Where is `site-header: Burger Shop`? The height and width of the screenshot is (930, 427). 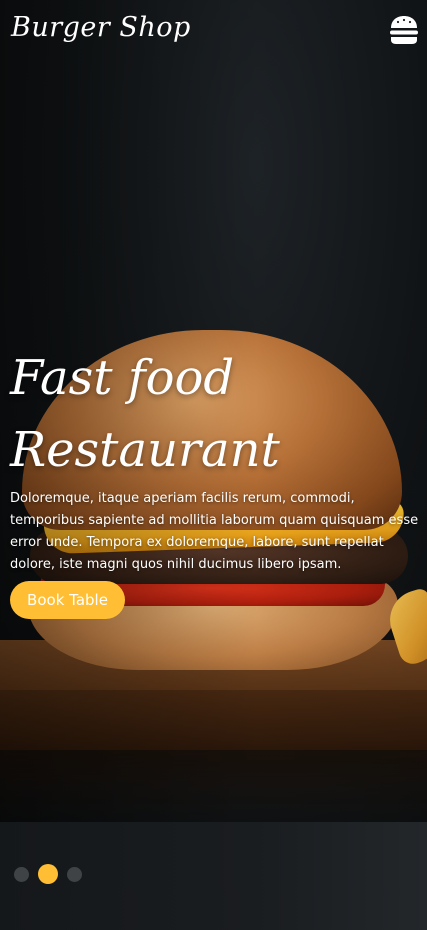 site-header: Burger Shop is located at coordinates (213, 32).